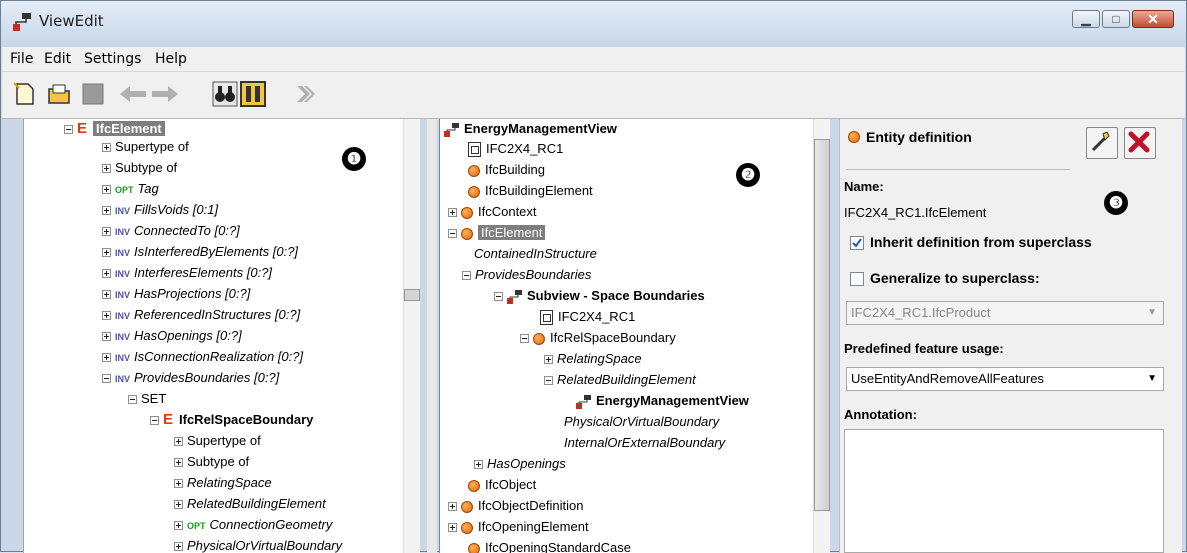 This screenshot has width=1187, height=553. Describe the element at coordinates (172, 336) in the screenshot. I see `tree-item: INV HasOpenings [0:?]` at that location.